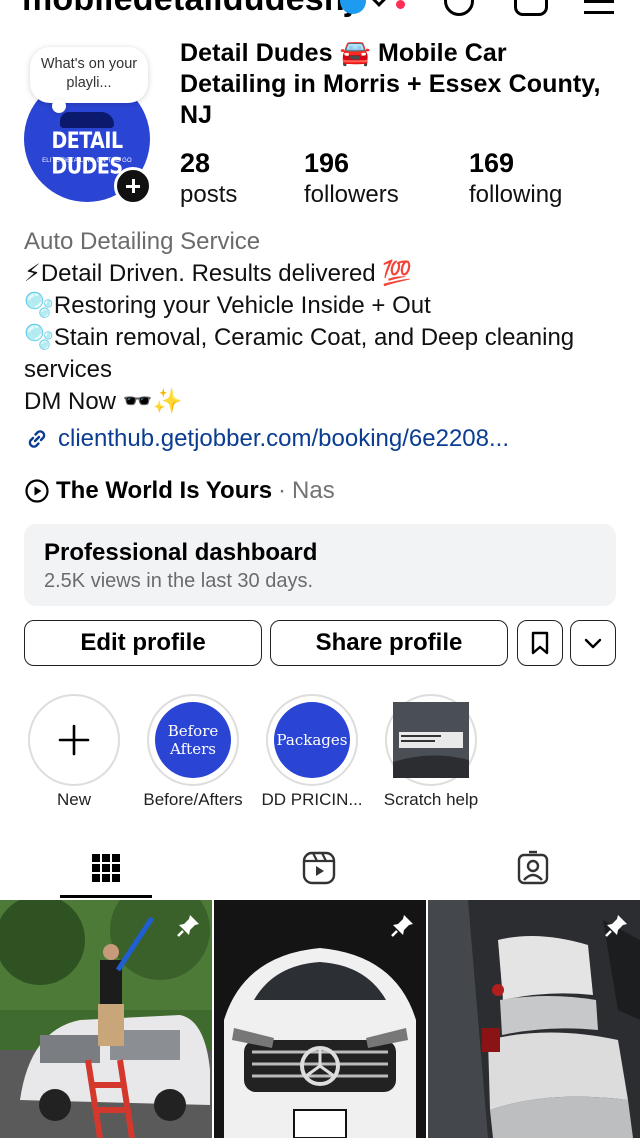 The height and width of the screenshot is (1138, 640). I want to click on followers-stat: 196 followers, so click(351, 178).